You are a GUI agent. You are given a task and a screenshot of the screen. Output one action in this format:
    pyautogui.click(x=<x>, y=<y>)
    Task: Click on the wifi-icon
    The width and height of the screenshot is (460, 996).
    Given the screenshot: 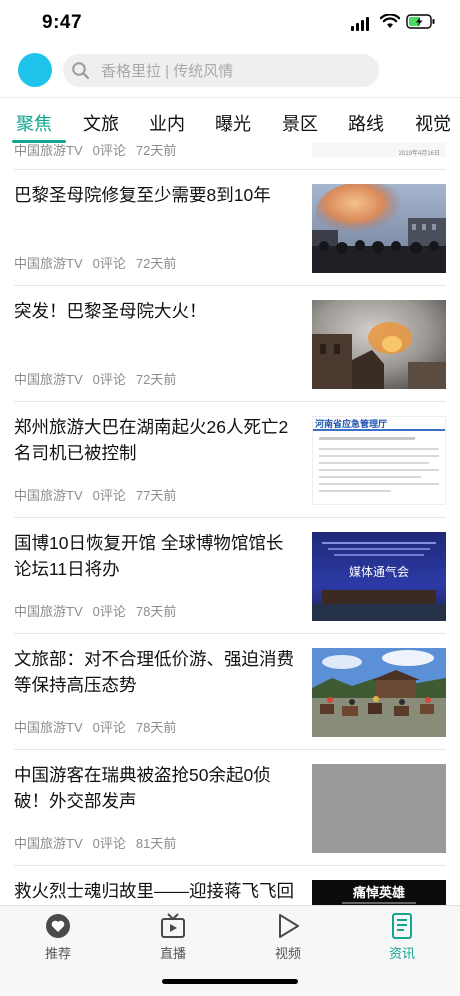 What is the action you would take?
    pyautogui.click(x=390, y=23)
    